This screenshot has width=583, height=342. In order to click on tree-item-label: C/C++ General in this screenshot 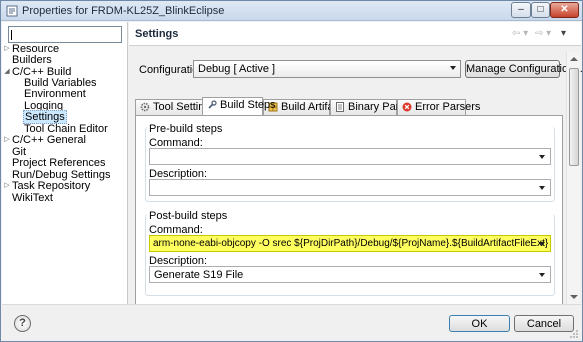, I will do `click(49, 140)`.